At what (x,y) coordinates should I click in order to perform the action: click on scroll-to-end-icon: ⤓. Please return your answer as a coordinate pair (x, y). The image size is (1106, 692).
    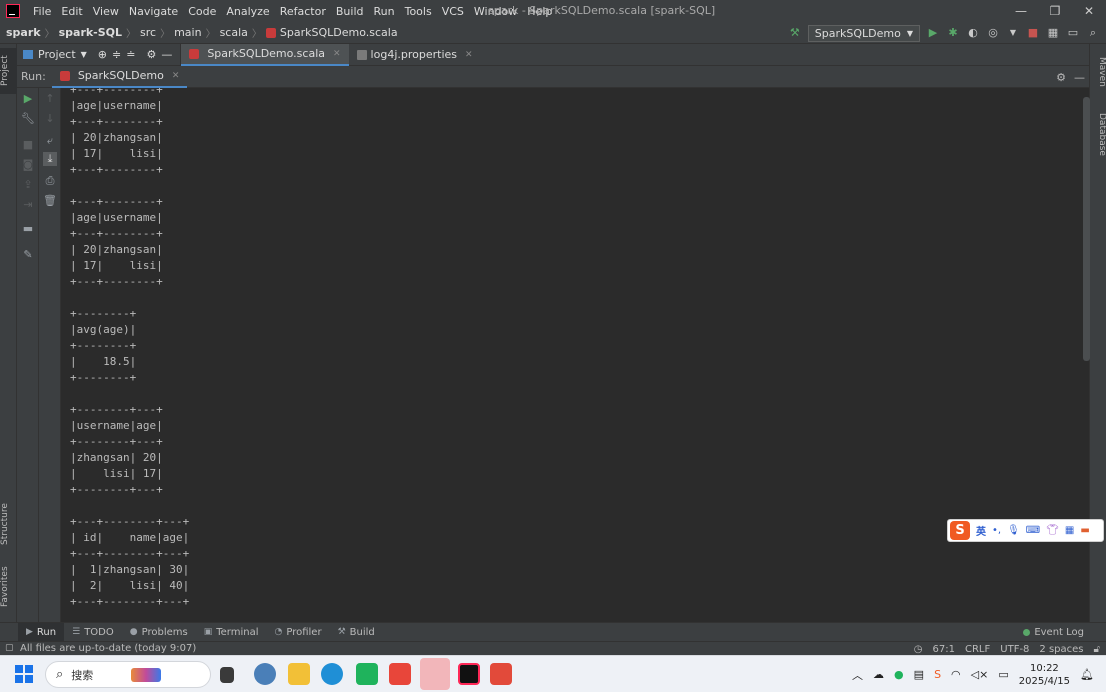
    Looking at the image, I should click on (50, 159).